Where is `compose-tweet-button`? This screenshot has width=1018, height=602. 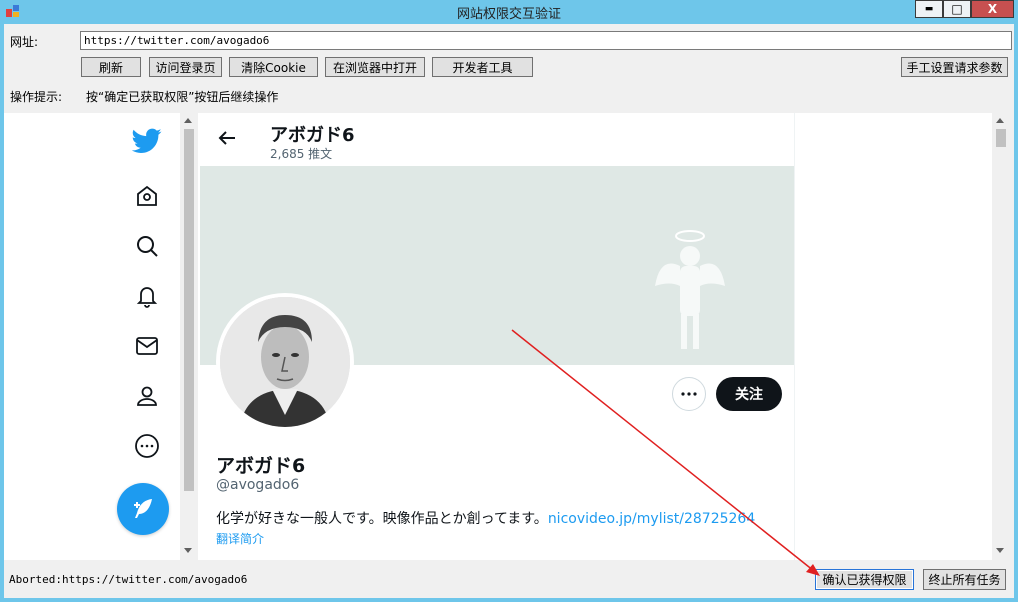 compose-tweet-button is located at coordinates (143, 509).